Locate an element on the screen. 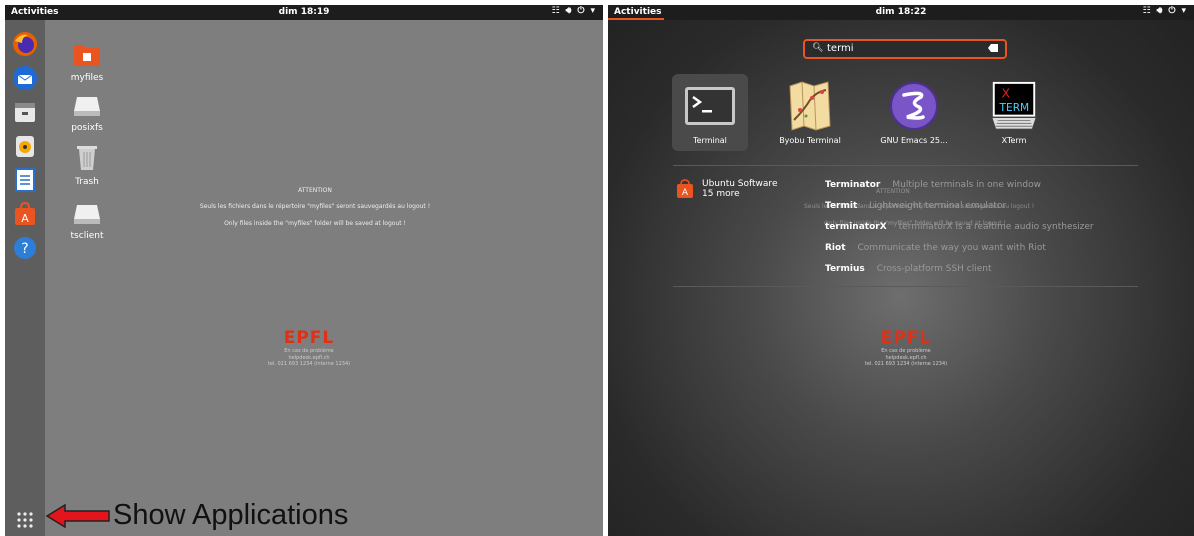 This screenshot has width=1194, height=536. help-icon: ? is located at coordinates (25, 248).